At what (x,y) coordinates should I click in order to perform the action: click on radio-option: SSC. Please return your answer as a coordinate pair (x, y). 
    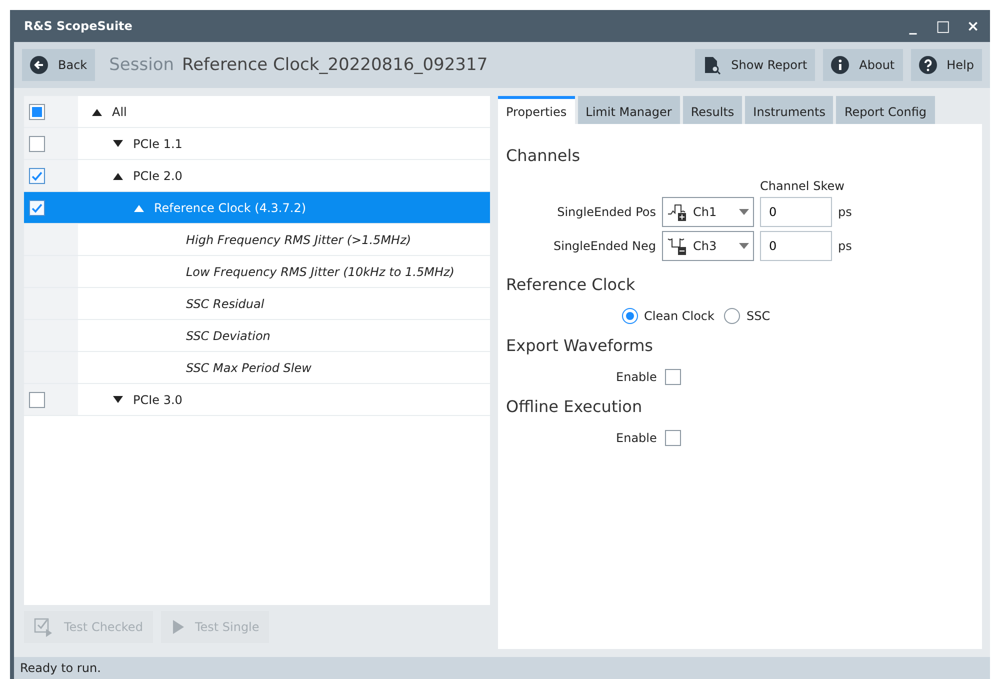
    Looking at the image, I should click on (747, 316).